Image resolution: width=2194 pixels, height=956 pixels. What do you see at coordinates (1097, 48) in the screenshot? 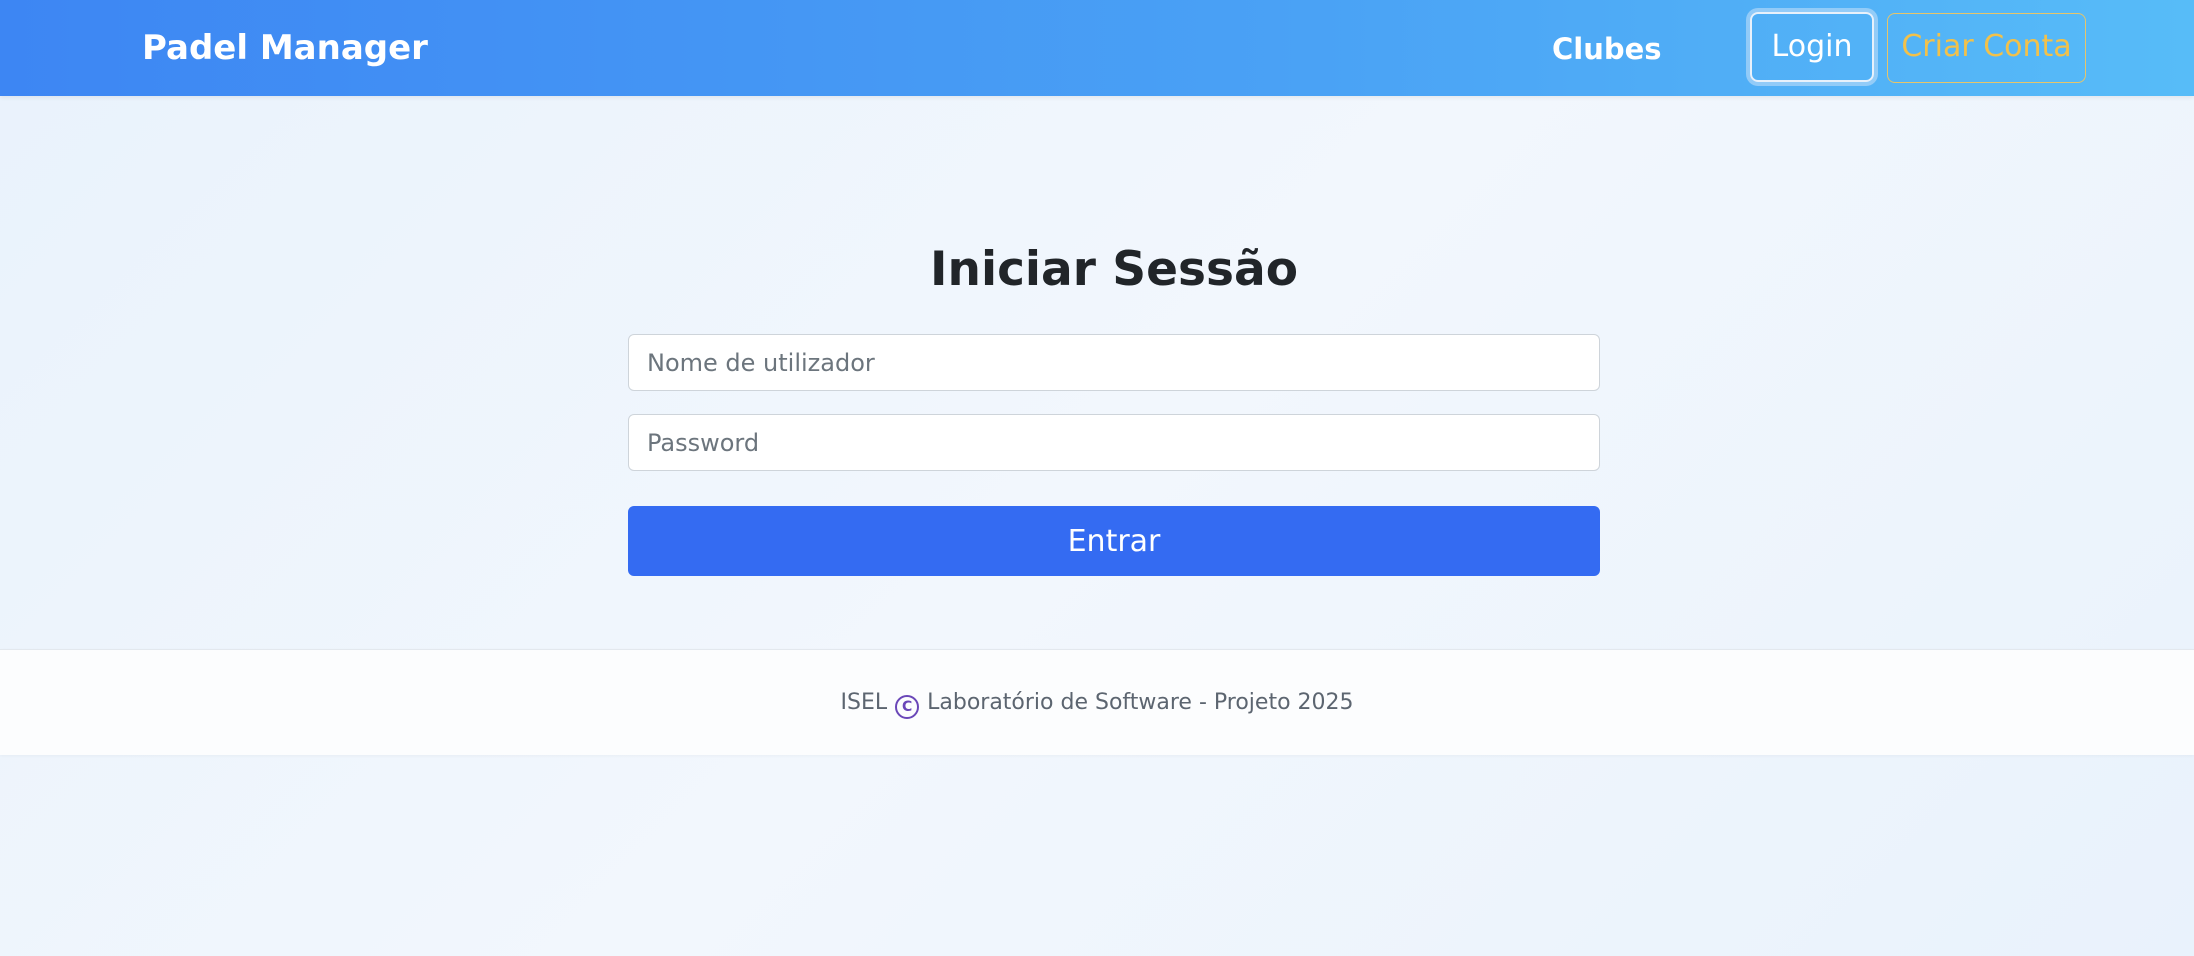
I see `navbar: Padel Manager Clubes Login Criar Conta` at bounding box center [1097, 48].